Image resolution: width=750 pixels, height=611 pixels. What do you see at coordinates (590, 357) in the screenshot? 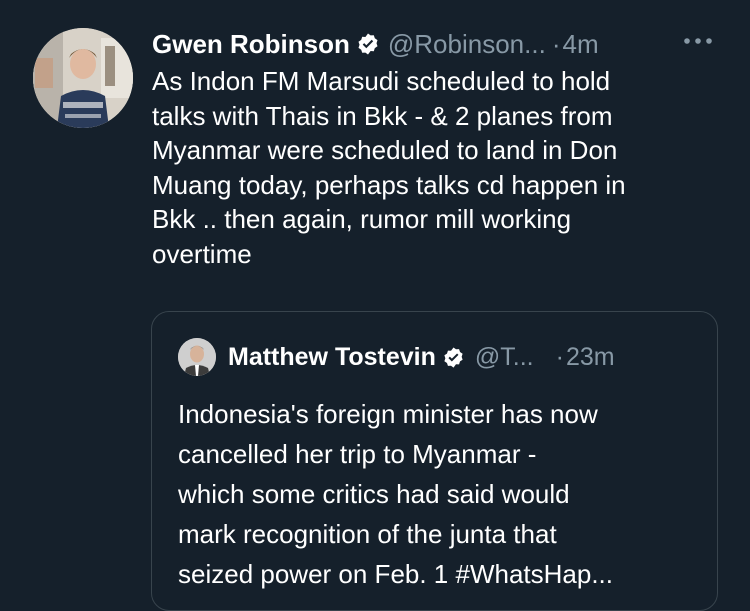
I see `quoted-tweet-time: 23m` at bounding box center [590, 357].